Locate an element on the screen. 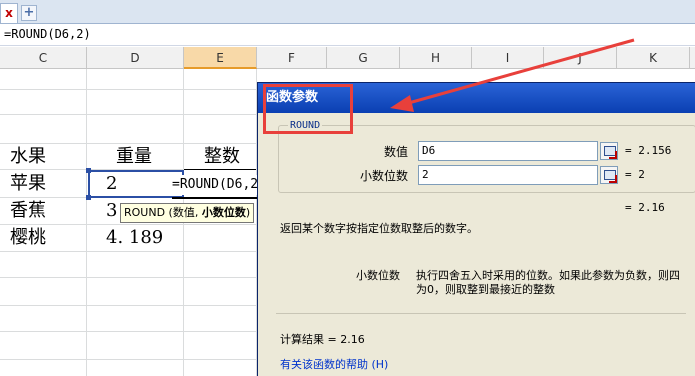 The width and height of the screenshot is (695, 376). annotation-arrow is located at coordinates (512, 75).